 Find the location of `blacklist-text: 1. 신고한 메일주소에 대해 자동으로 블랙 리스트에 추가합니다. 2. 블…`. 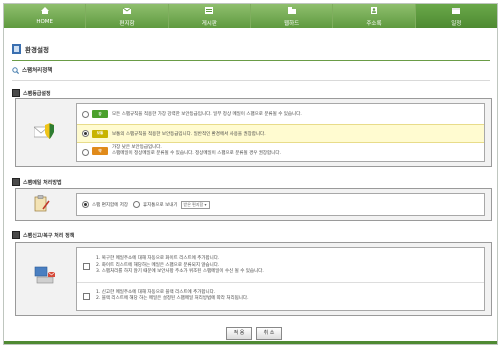

blacklist-text: 1. 신고한 메일주소에 대해 자동으로 블랙 리스트에 추가합니다. 2. 블… is located at coordinates (172, 295).